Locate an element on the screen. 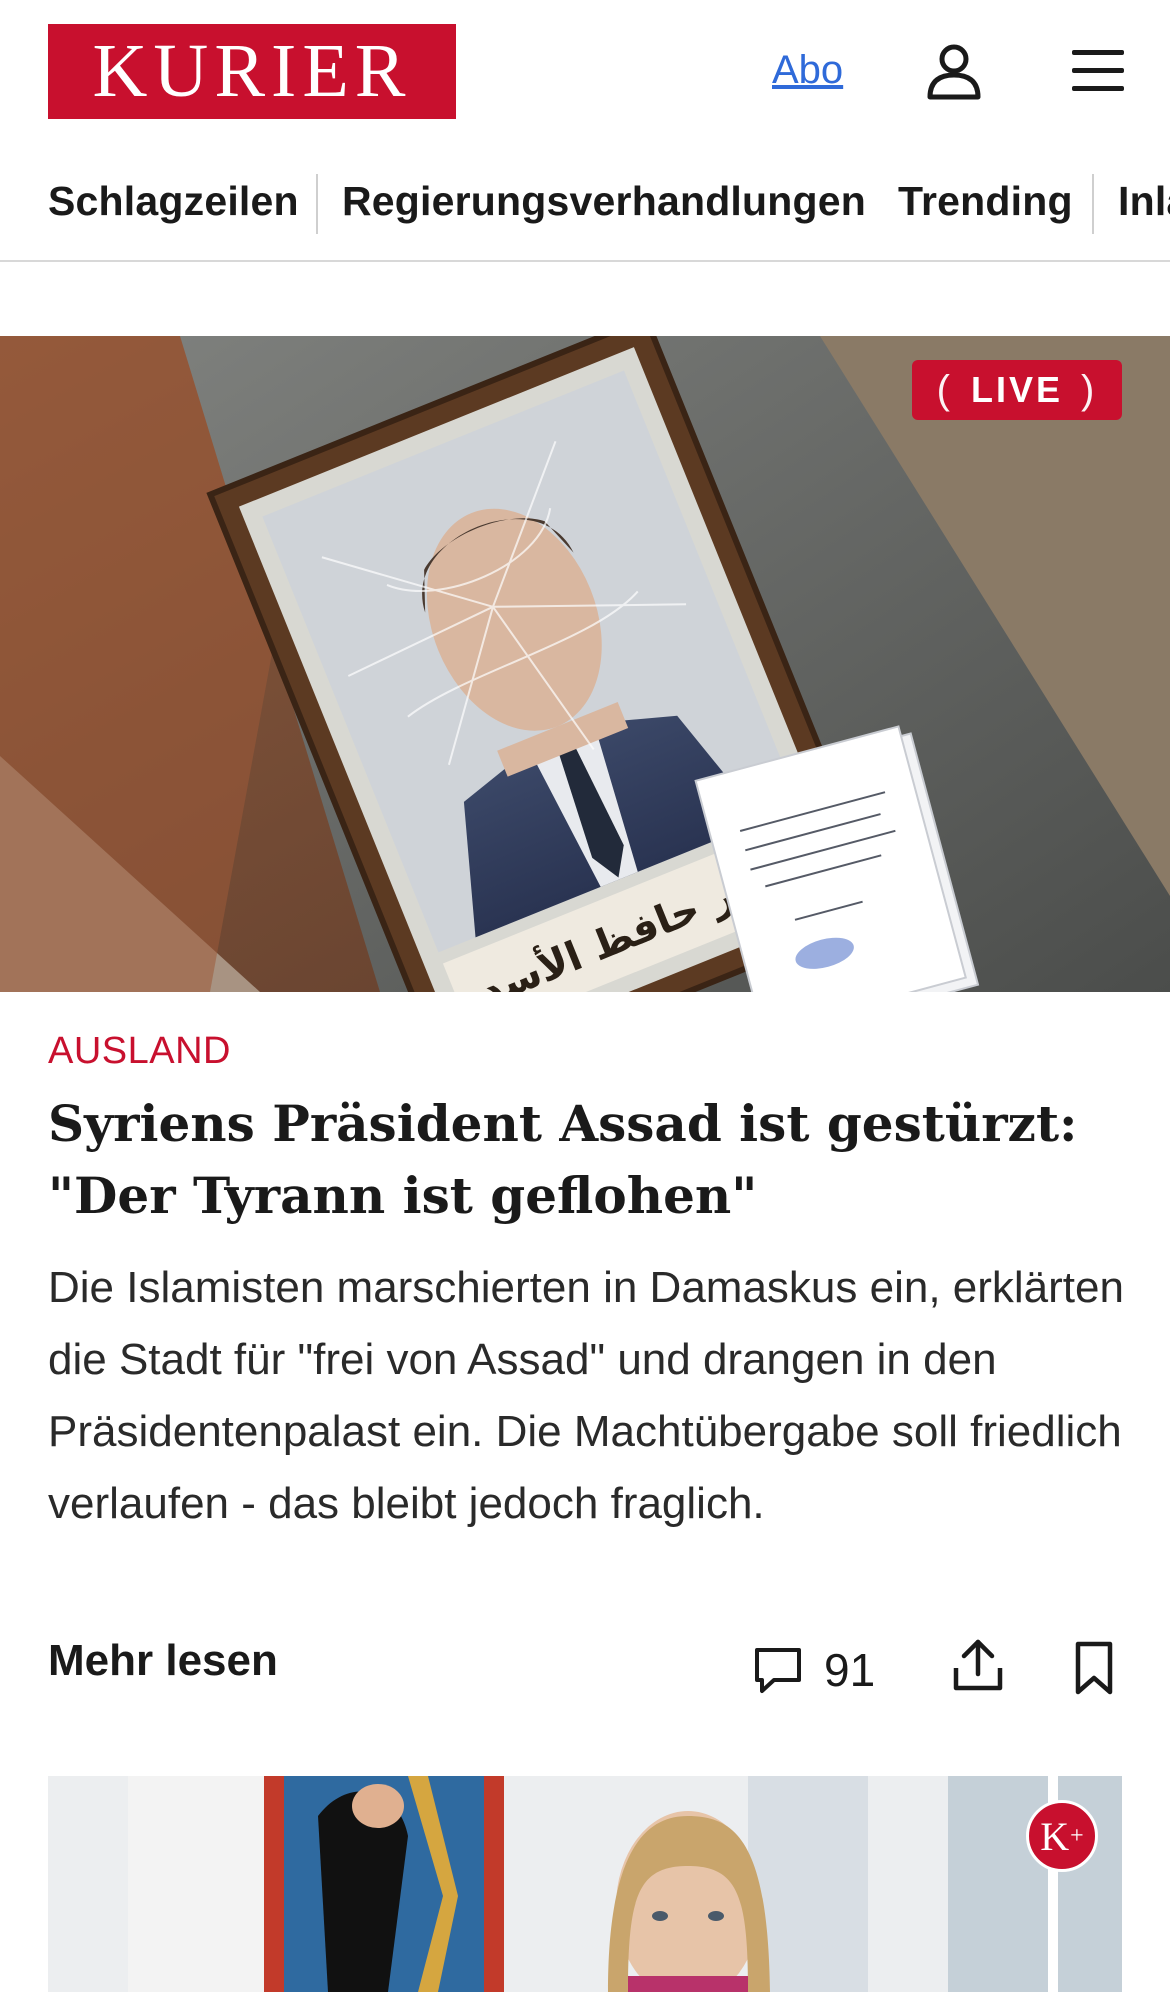 This screenshot has width=1170, height=1992. user-icon is located at coordinates (954, 71).